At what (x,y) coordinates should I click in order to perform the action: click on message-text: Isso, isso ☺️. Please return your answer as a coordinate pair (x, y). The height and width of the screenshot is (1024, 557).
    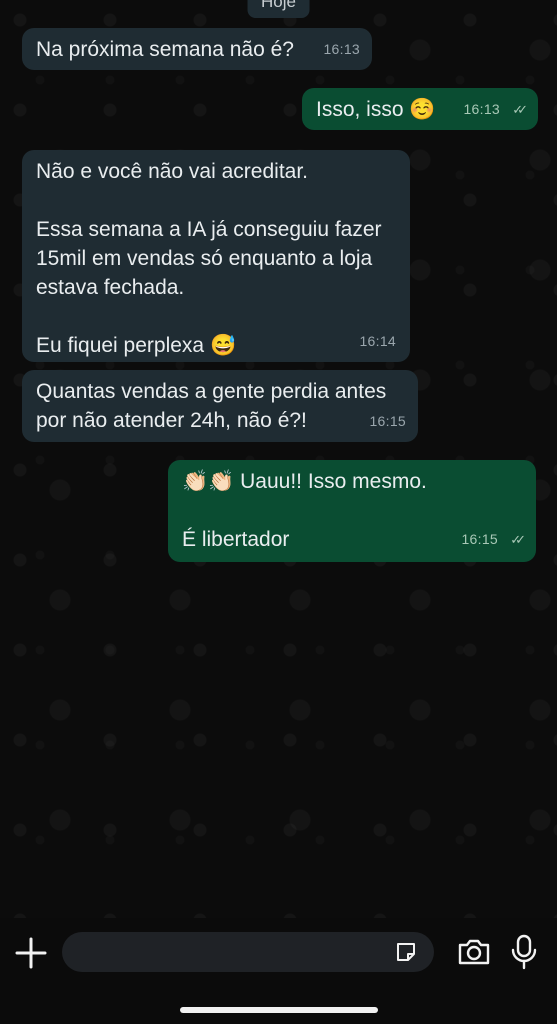
    Looking at the image, I should click on (376, 109).